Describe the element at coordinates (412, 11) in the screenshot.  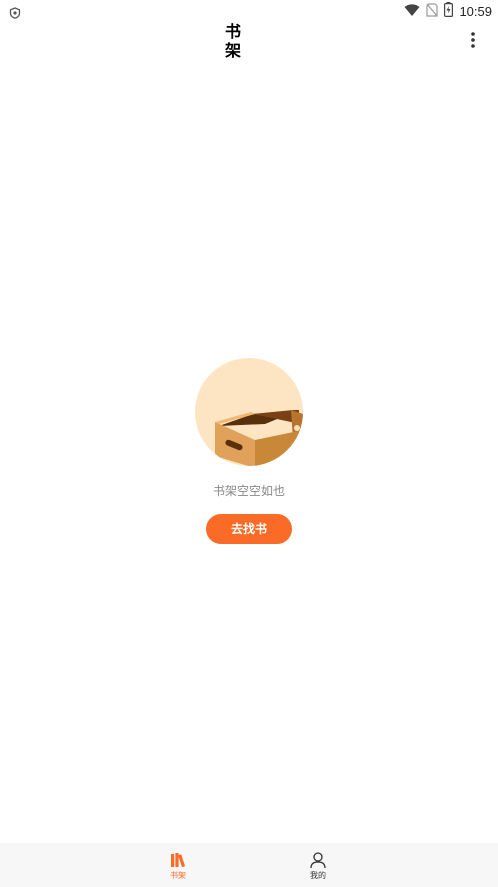
I see `wifi-icon` at that location.